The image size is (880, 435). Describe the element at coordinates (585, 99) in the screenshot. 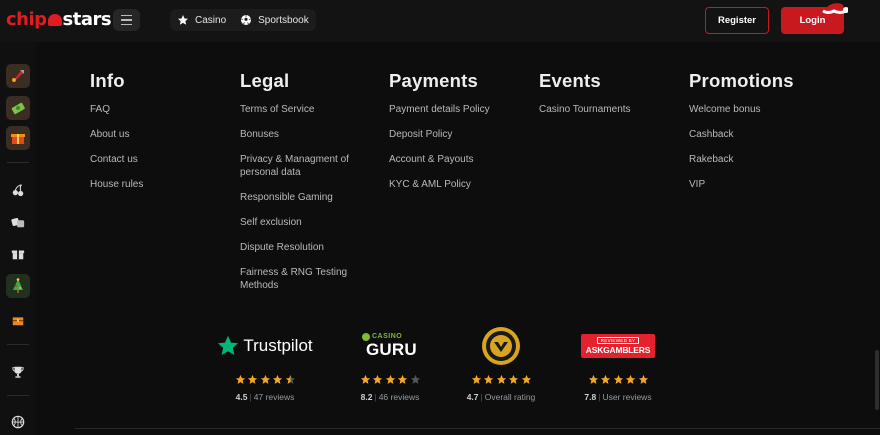

I see `footer-column-events: Events Casino Tournaments` at that location.